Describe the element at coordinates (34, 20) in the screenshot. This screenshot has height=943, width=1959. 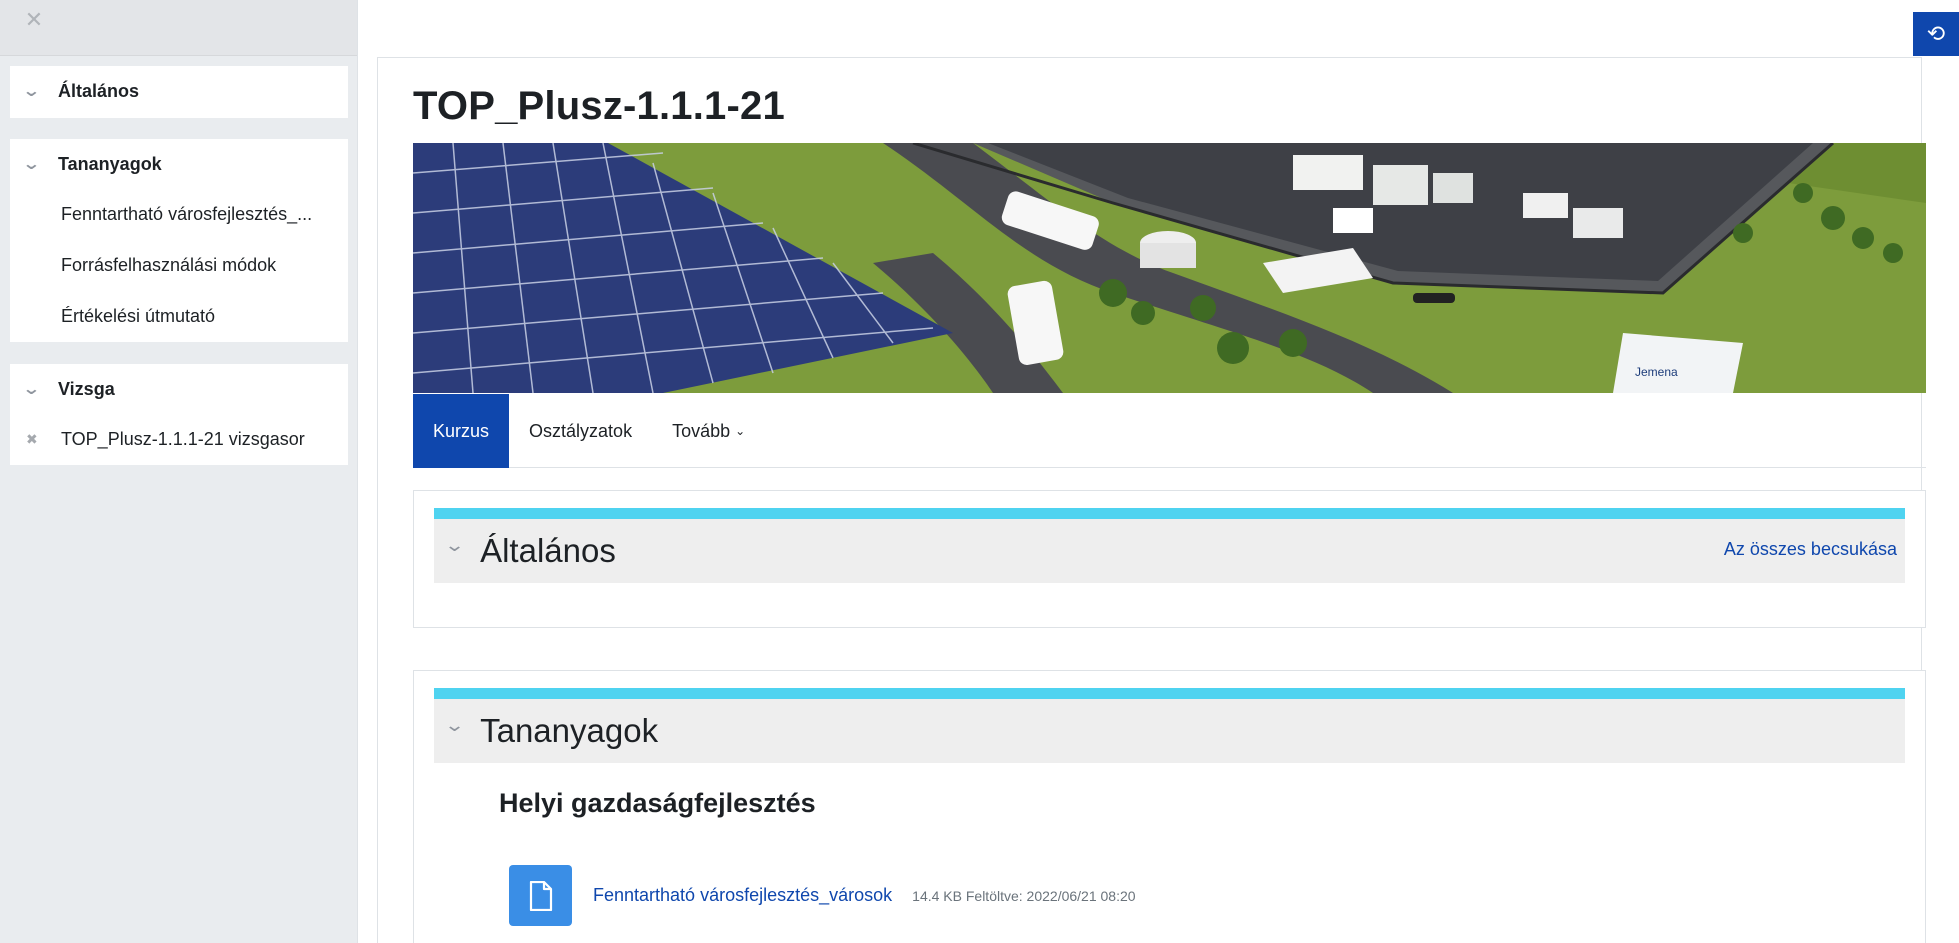
I see `close-icon: ✕` at that location.